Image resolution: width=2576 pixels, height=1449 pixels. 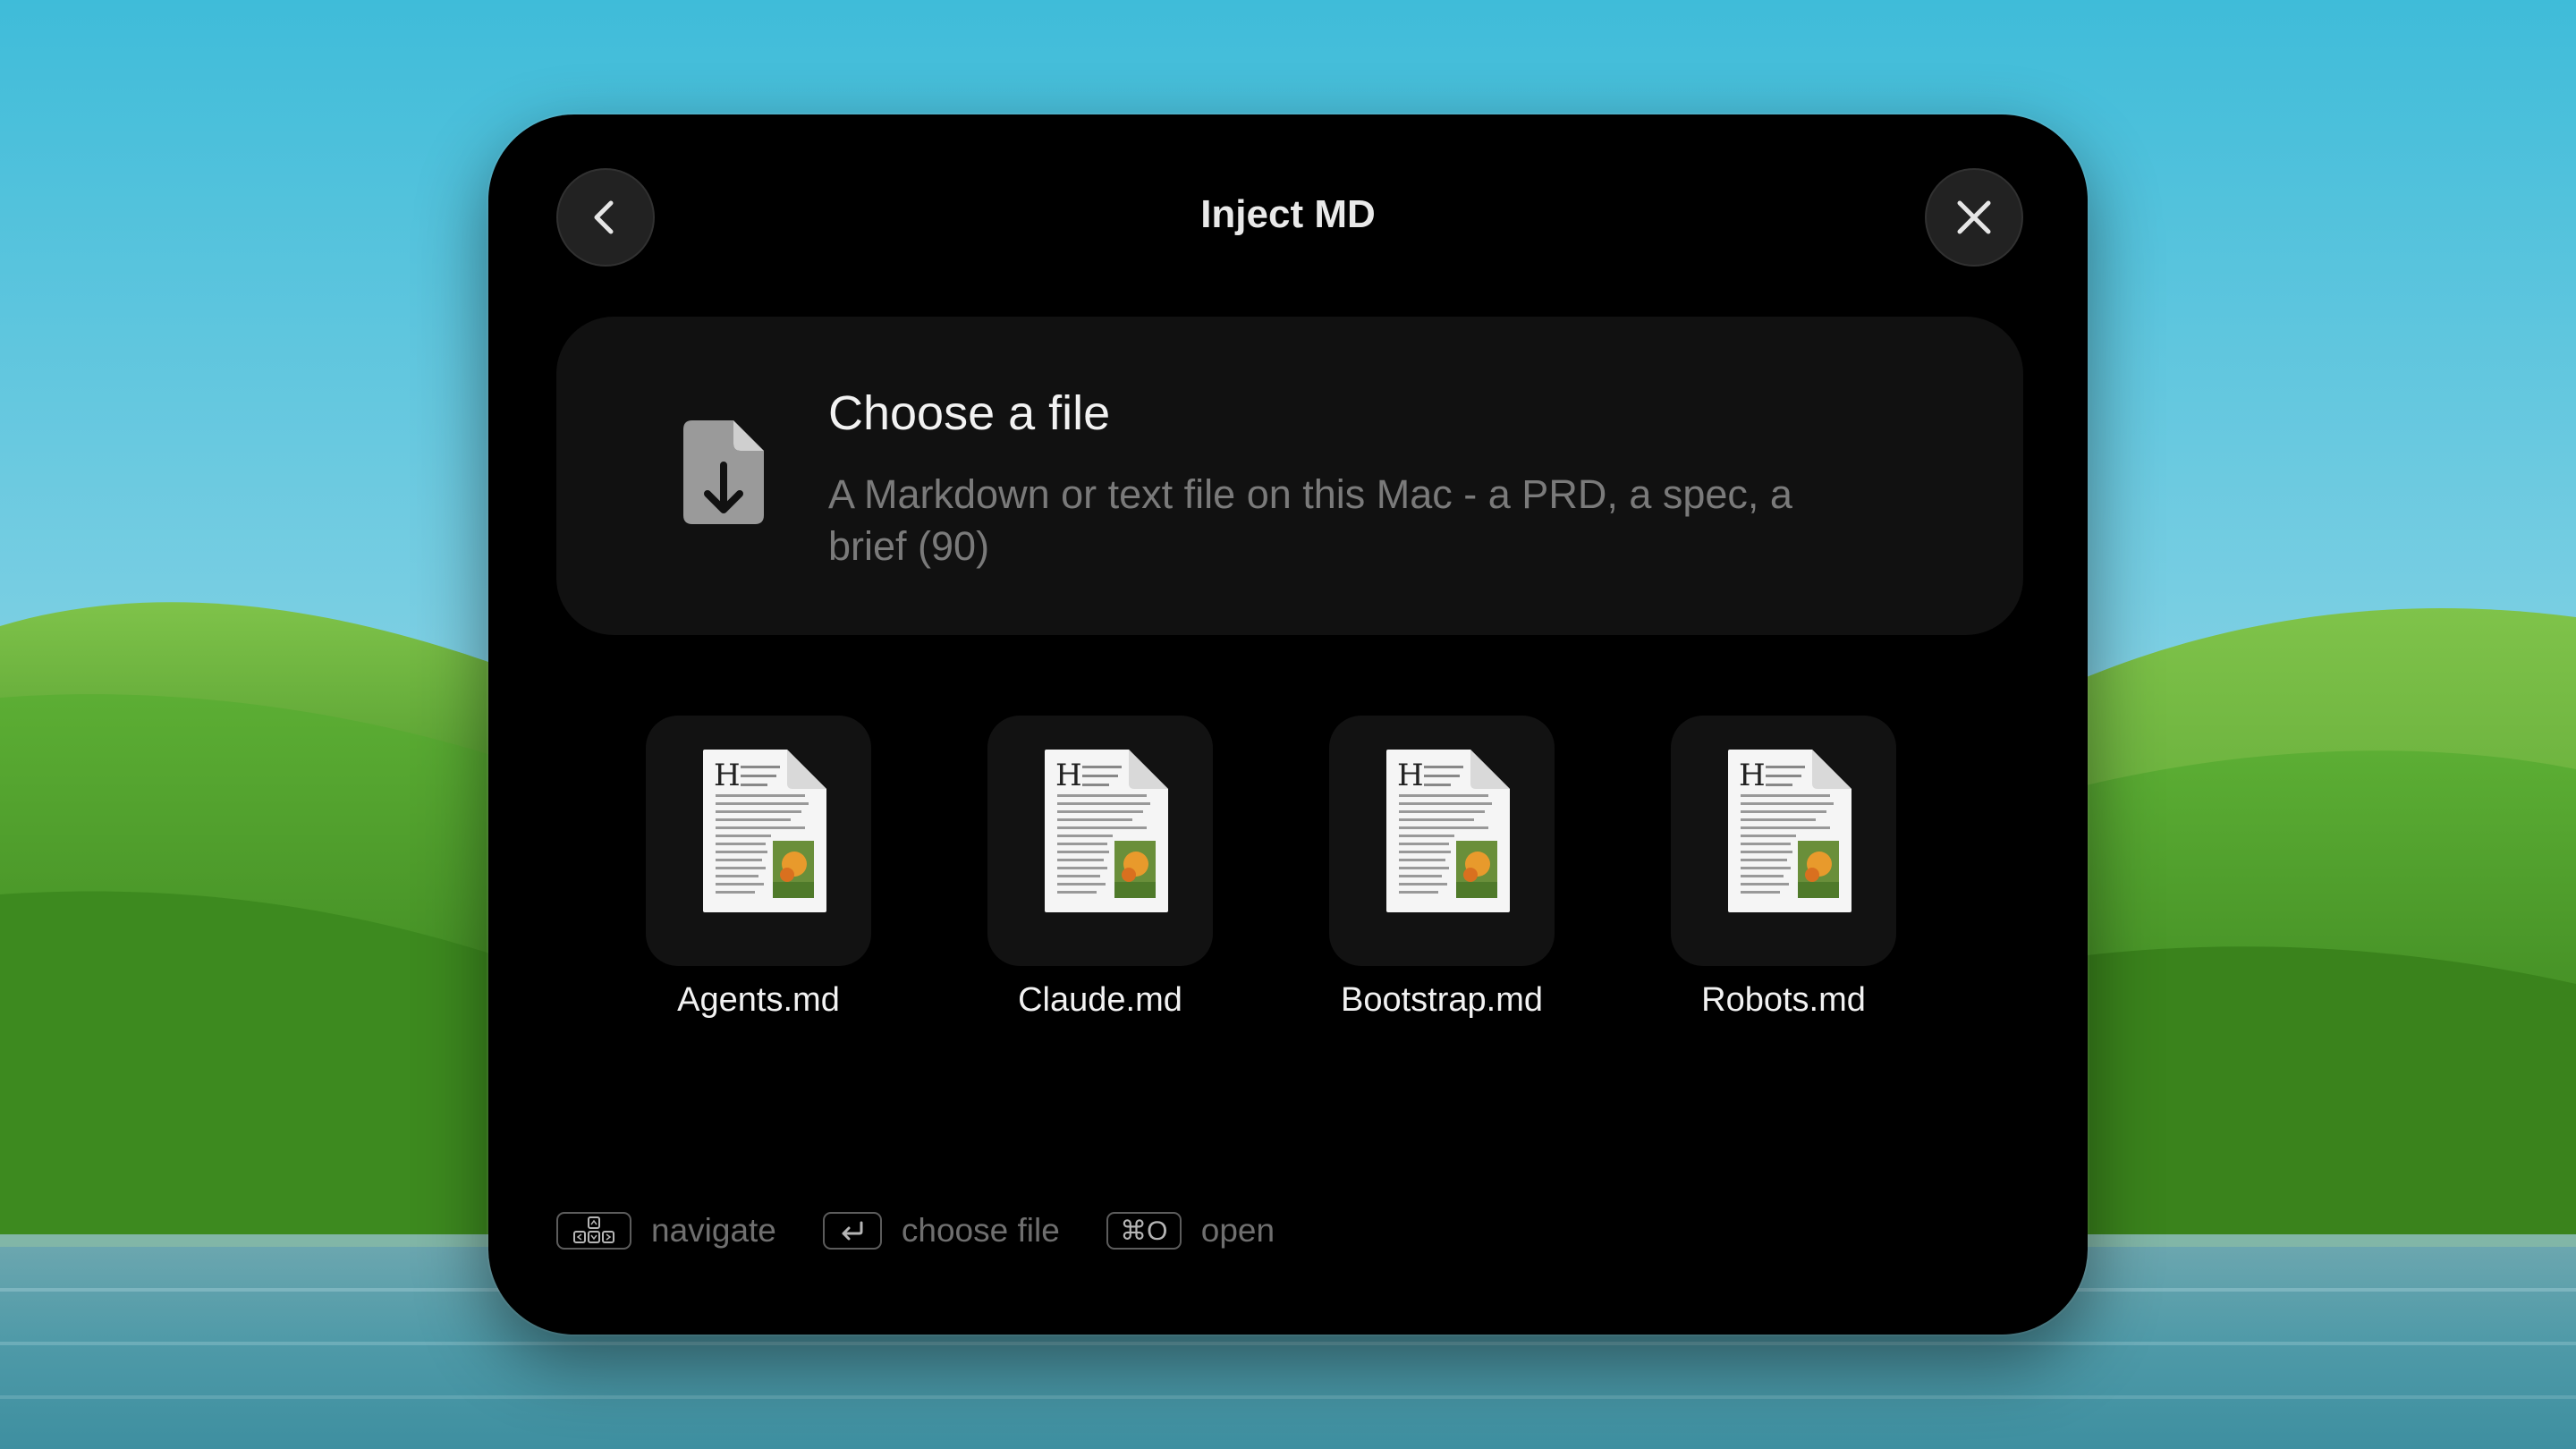 What do you see at coordinates (852, 1231) in the screenshot?
I see `return-key-icon` at bounding box center [852, 1231].